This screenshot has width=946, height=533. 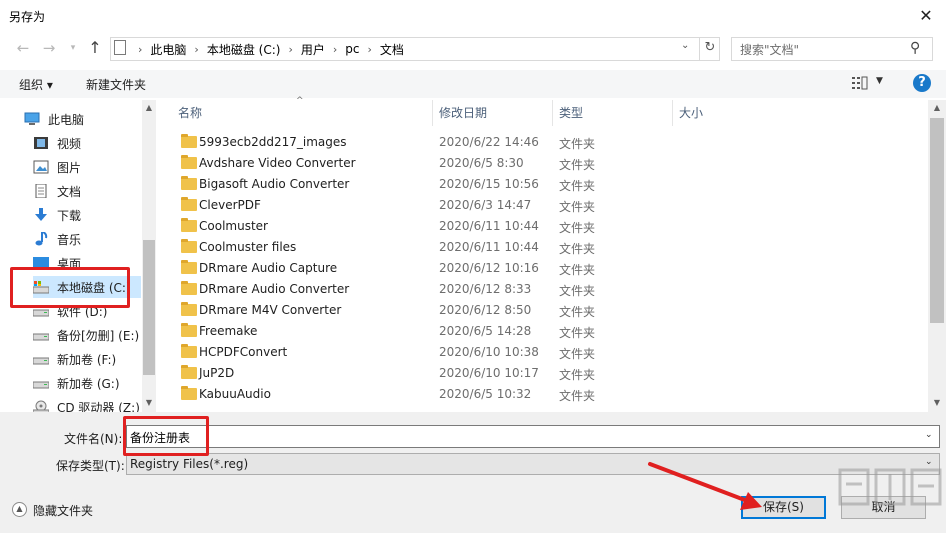 I want to click on forward-button: →, so click(x=49, y=48).